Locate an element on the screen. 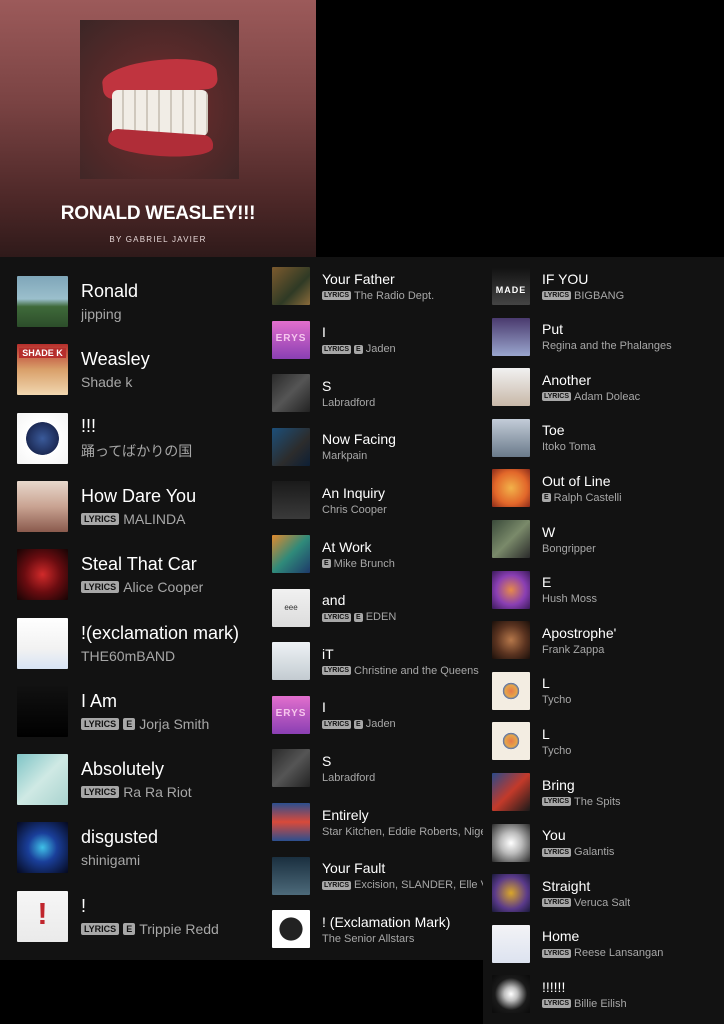 The height and width of the screenshot is (1024, 724). track-title: disgusted is located at coordinates (120, 837).